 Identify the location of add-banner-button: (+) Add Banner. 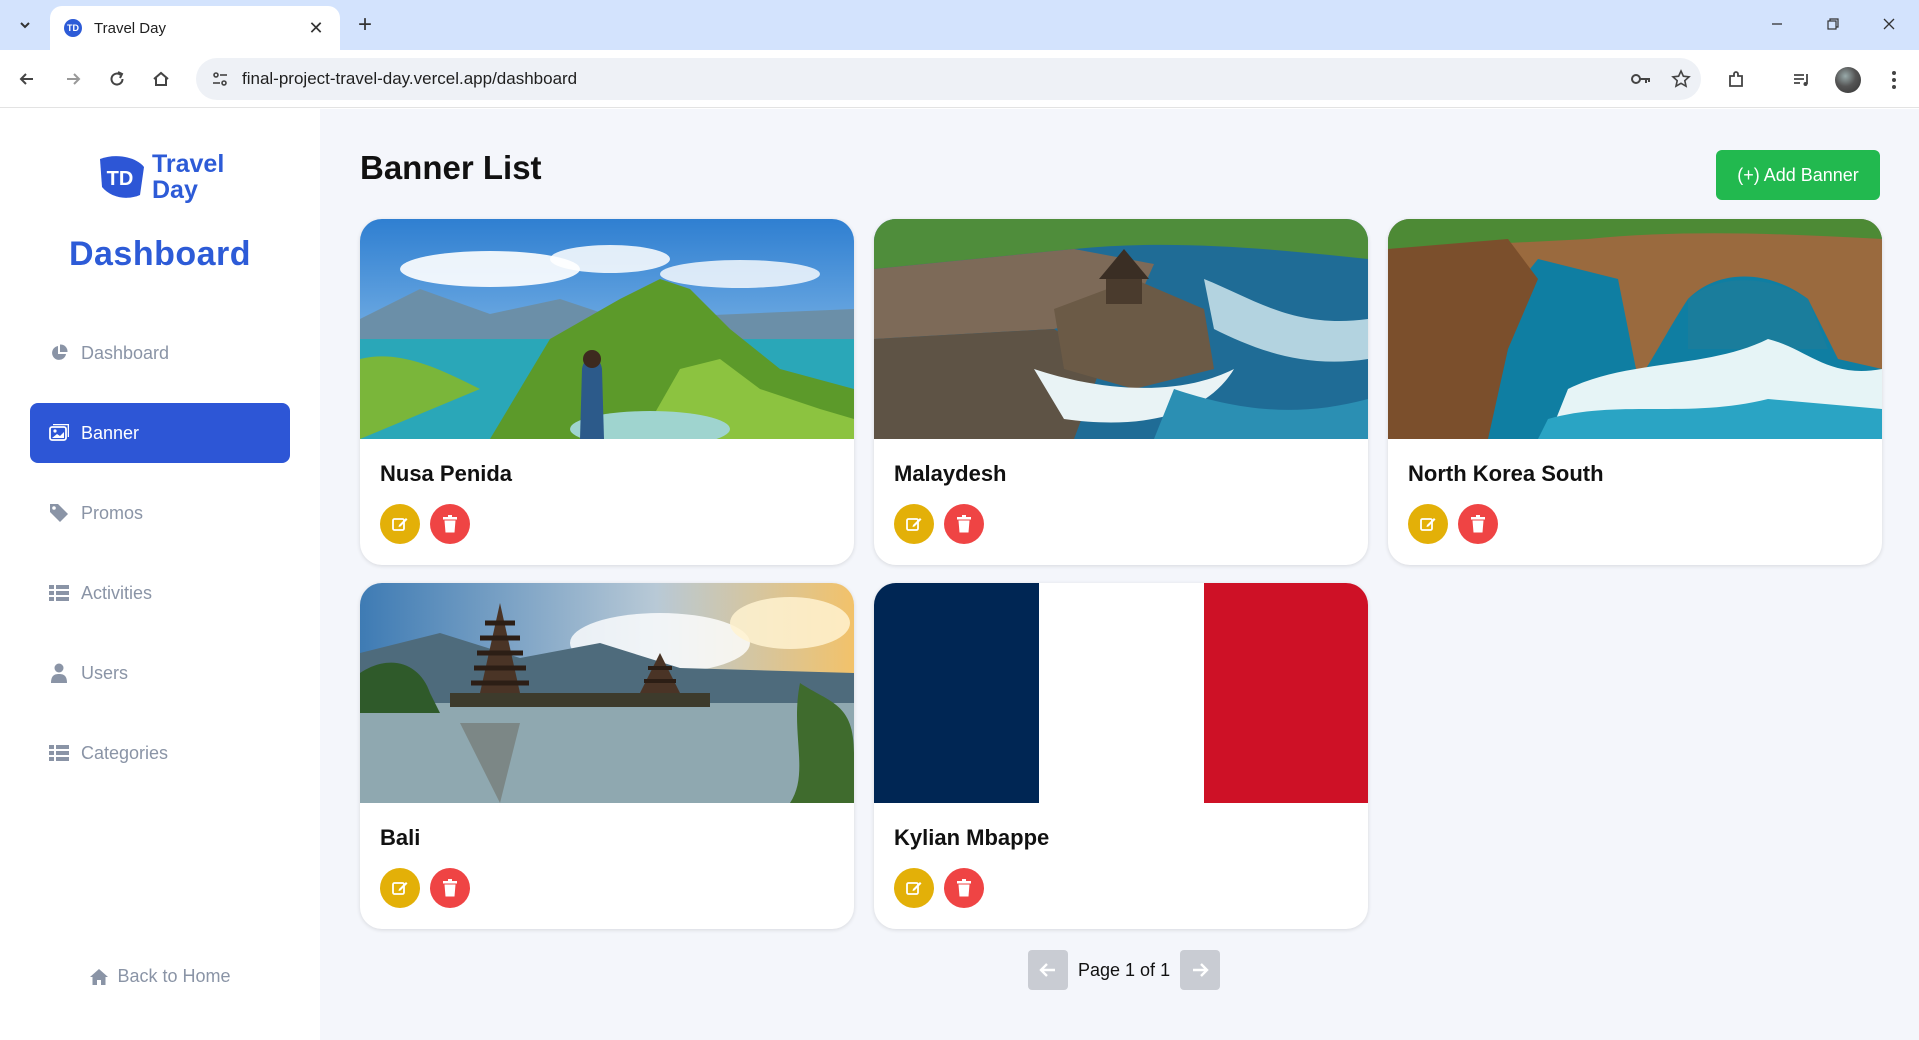
(1798, 175).